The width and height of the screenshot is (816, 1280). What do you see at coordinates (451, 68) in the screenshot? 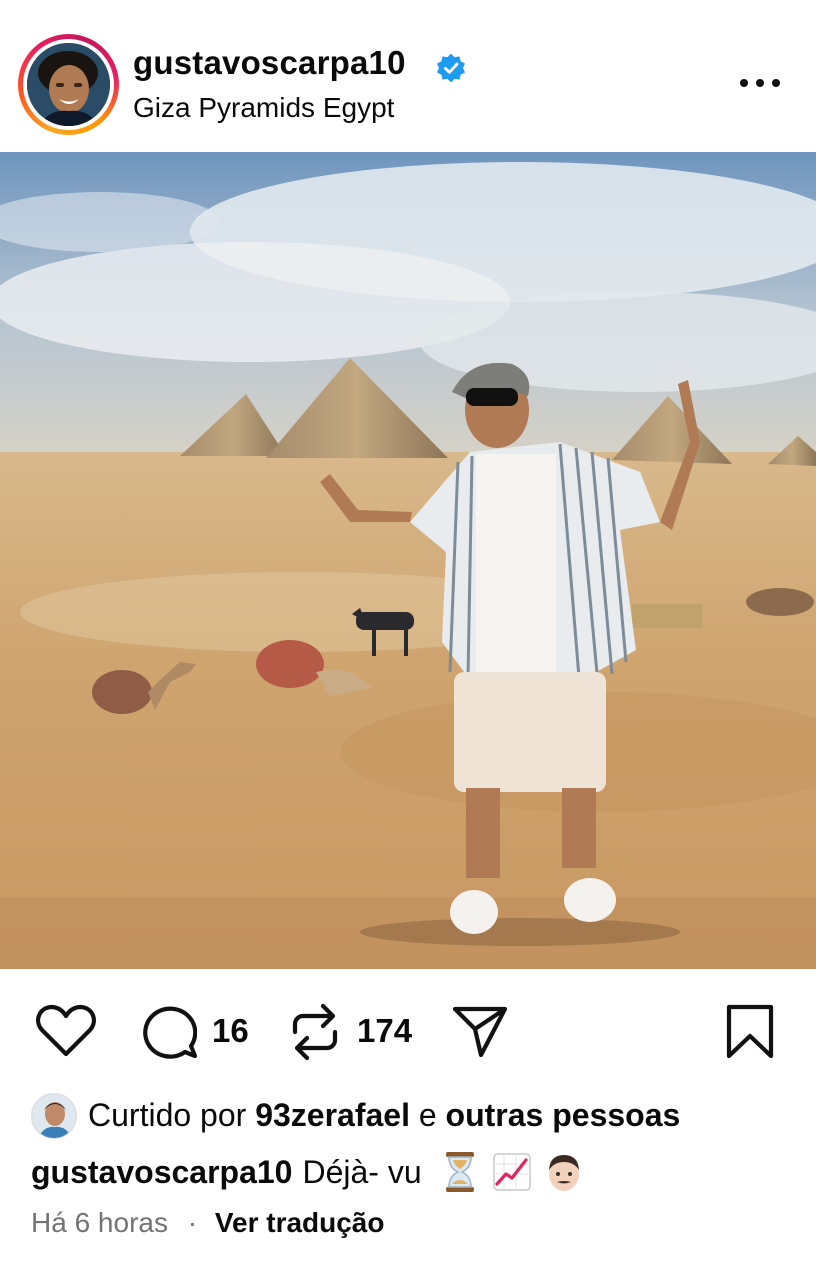
I see `verified-badge-icon` at bounding box center [451, 68].